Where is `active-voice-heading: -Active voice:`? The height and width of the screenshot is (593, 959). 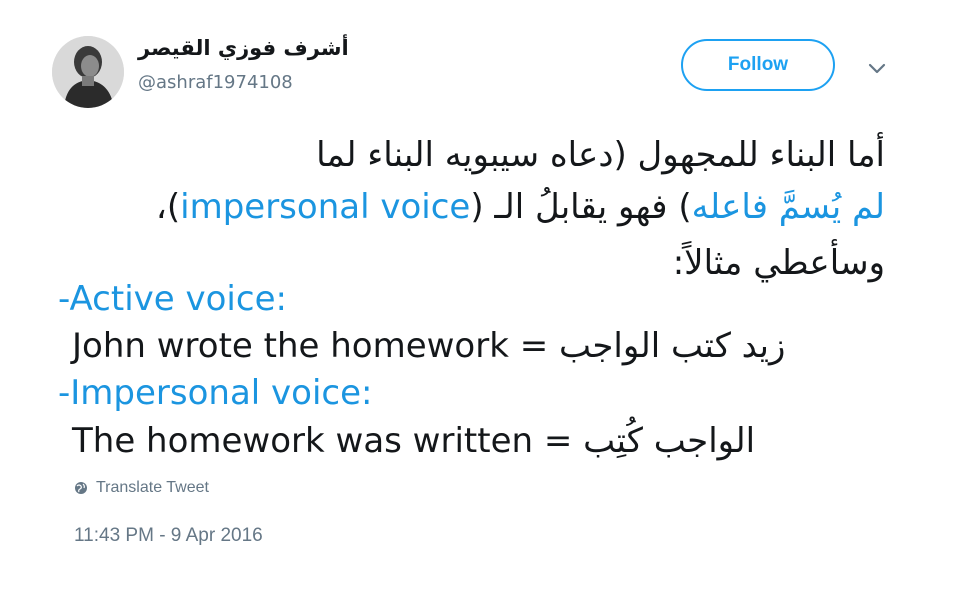 active-voice-heading: -Active voice: is located at coordinates (172, 299).